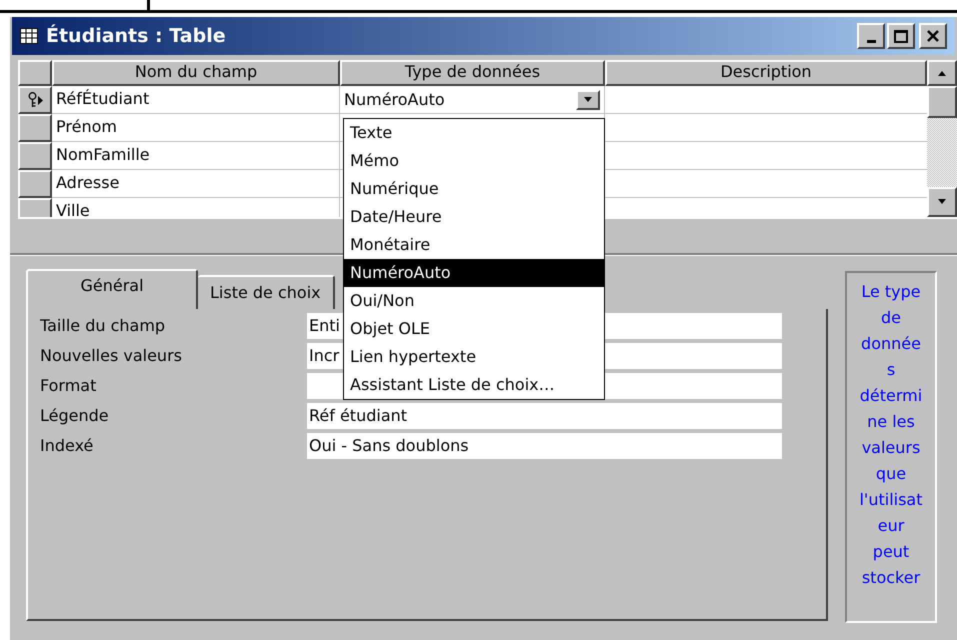 Image resolution: width=957 pixels, height=640 pixels. Describe the element at coordinates (69, 386) in the screenshot. I see `property-label: Format` at that location.